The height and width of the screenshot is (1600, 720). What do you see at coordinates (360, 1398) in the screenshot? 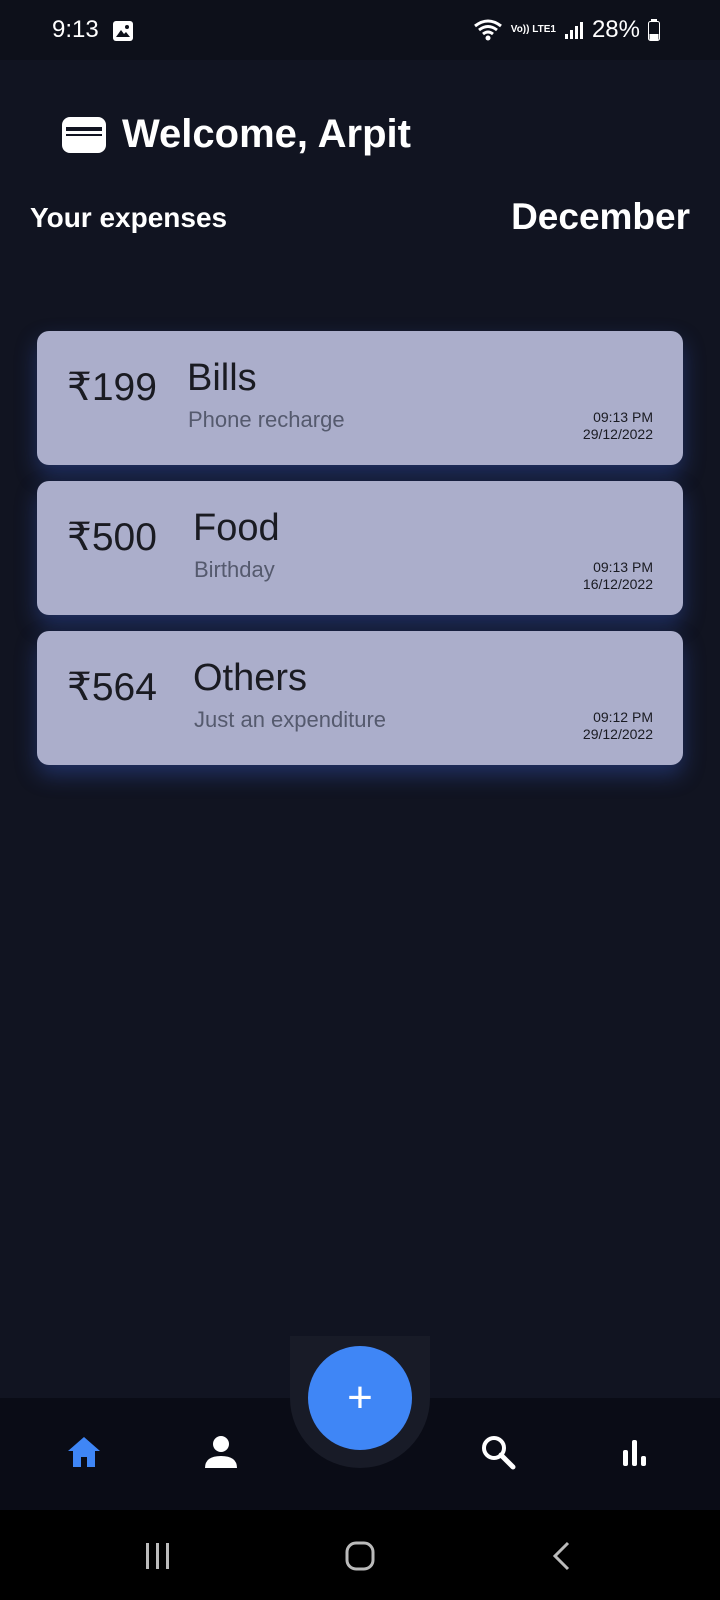
I see `add-expense-button: +` at bounding box center [360, 1398].